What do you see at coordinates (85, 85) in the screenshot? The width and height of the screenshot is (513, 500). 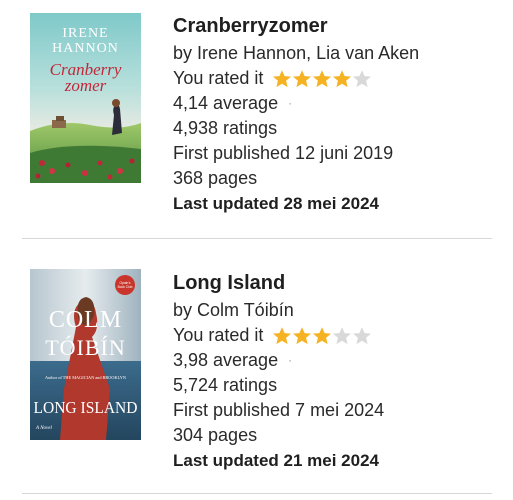 I see `cover-title-line: zomer` at bounding box center [85, 85].